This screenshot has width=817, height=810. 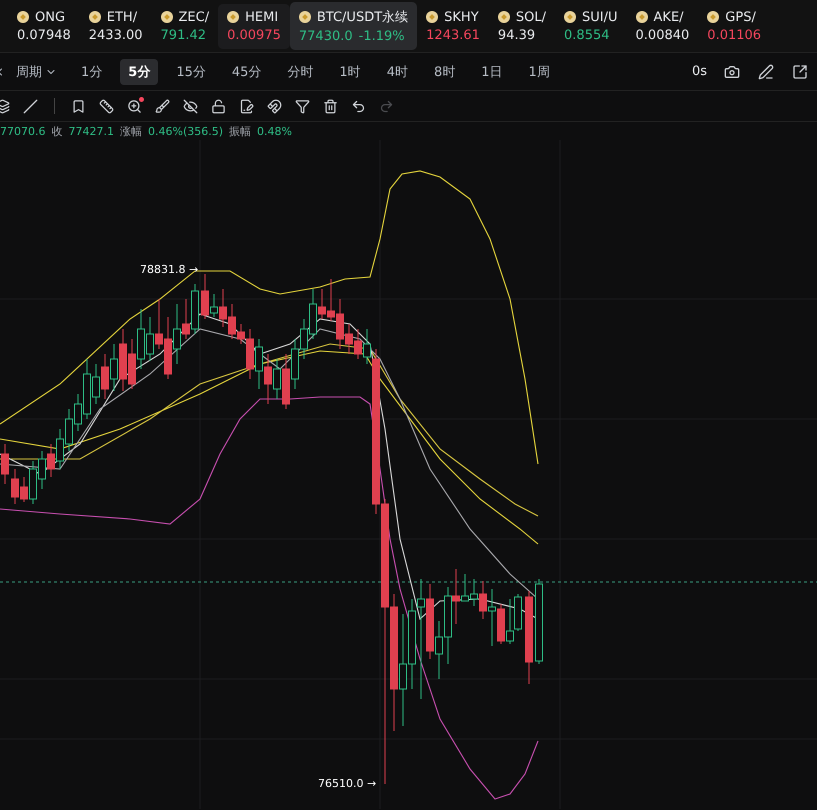 I want to click on ticker-price: 77430.0, so click(x=325, y=36).